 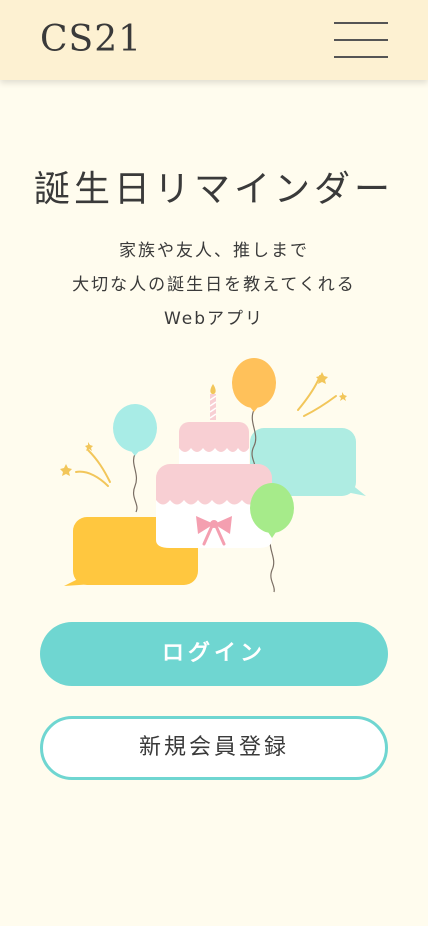 What do you see at coordinates (214, 319) in the screenshot?
I see `subtitle-line-3: Webアプリ` at bounding box center [214, 319].